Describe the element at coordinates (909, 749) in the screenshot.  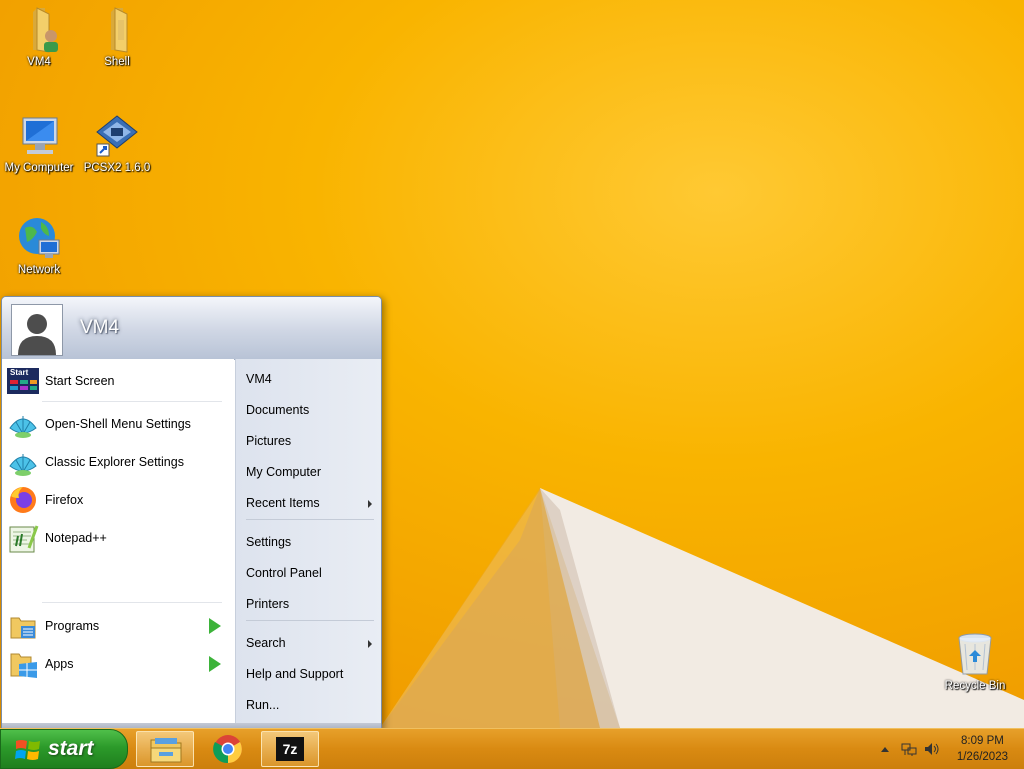
I see `network-icon` at that location.